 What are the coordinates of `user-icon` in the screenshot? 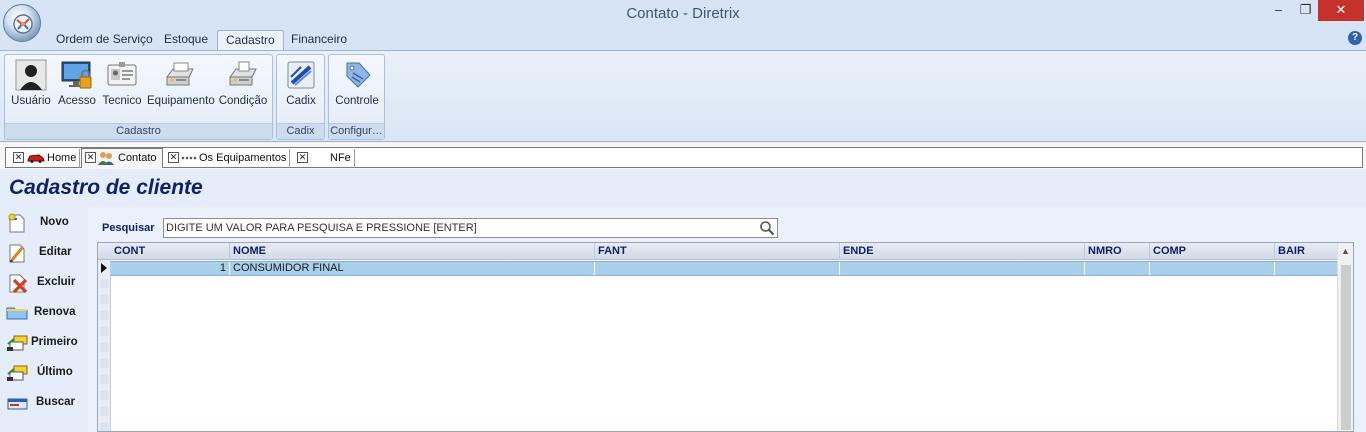 It's located at (31, 75).